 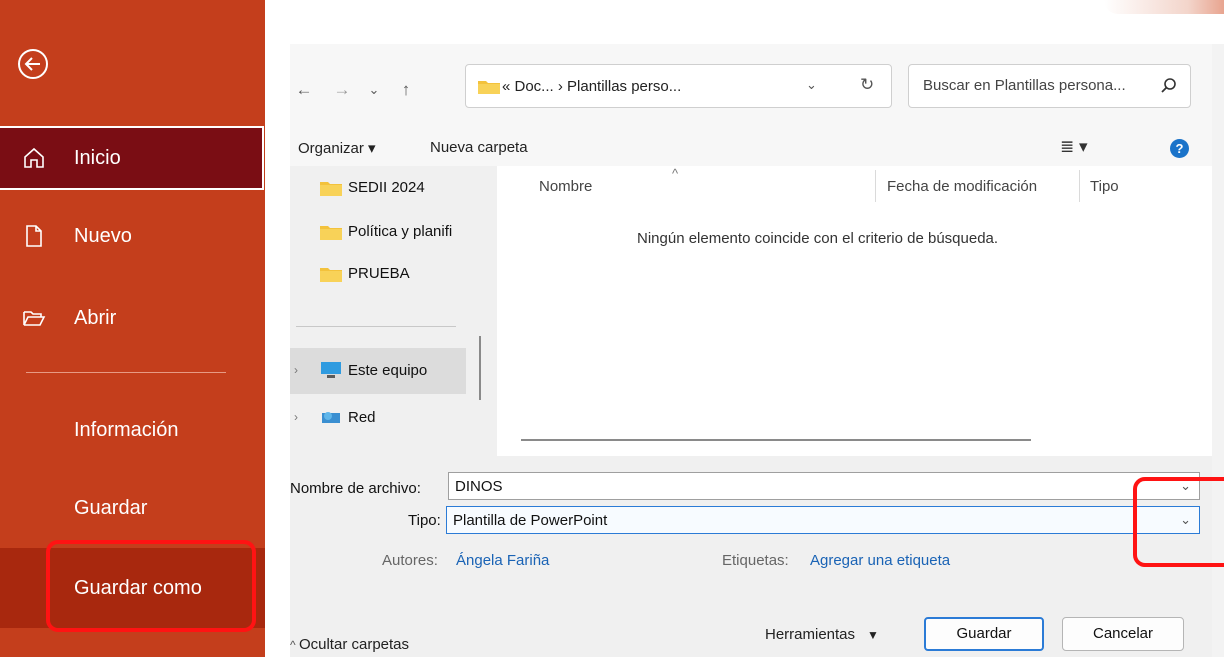 What do you see at coordinates (755, 560) in the screenshot?
I see `tags-label: Etiquetas:` at bounding box center [755, 560].